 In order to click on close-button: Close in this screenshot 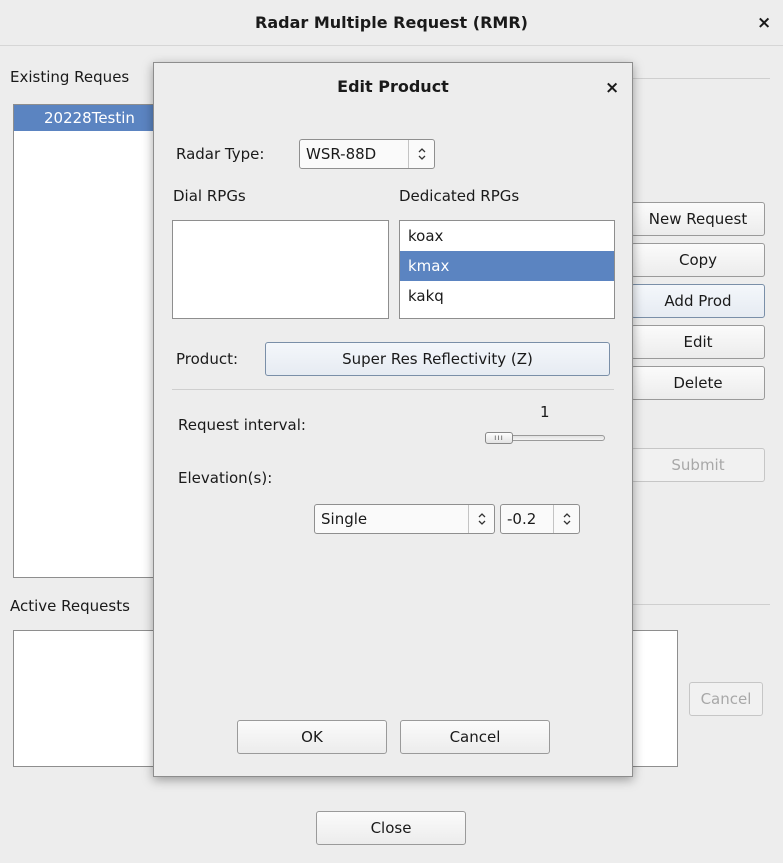, I will do `click(391, 828)`.